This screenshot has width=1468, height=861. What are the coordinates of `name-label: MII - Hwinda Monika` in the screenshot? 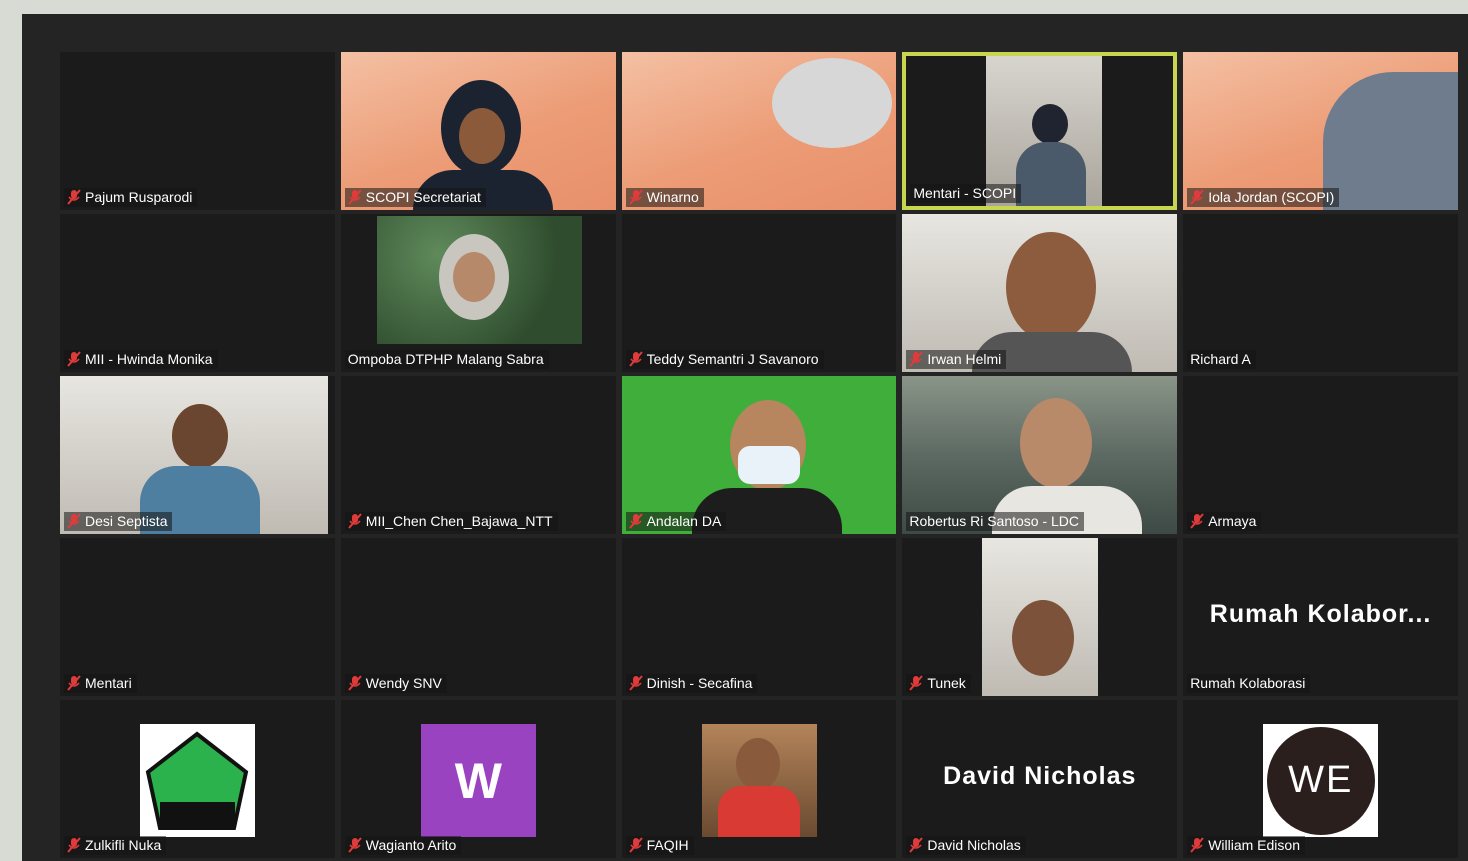 It's located at (141, 359).